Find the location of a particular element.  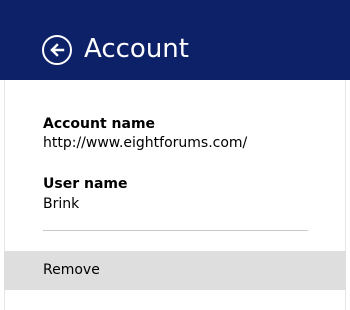

page-title: Account is located at coordinates (136, 49).